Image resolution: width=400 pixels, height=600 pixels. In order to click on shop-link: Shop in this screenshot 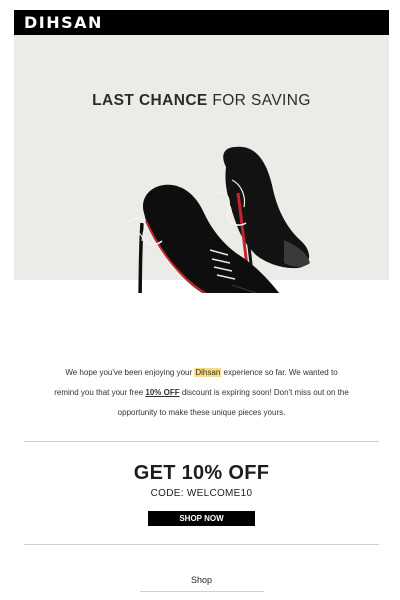, I will do `click(201, 580)`.